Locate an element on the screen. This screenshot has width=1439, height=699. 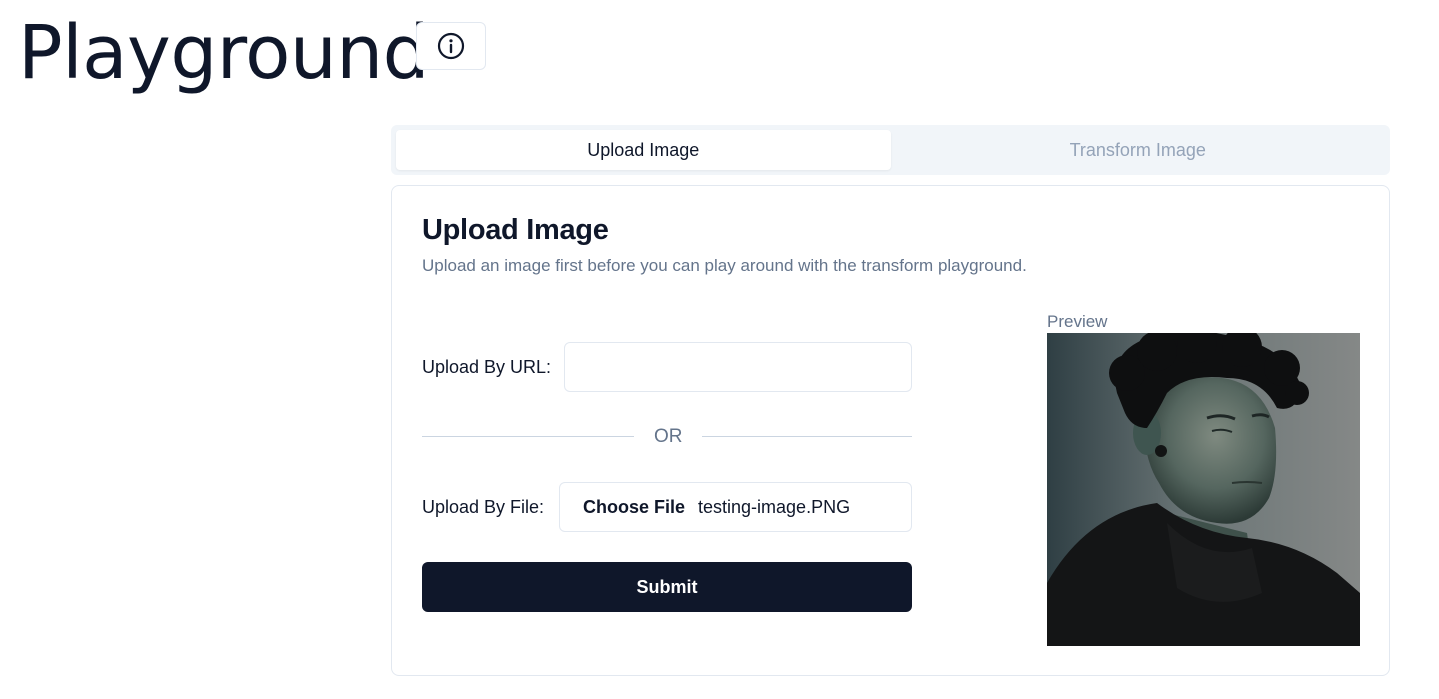
or-divider-text: OR is located at coordinates (668, 436).